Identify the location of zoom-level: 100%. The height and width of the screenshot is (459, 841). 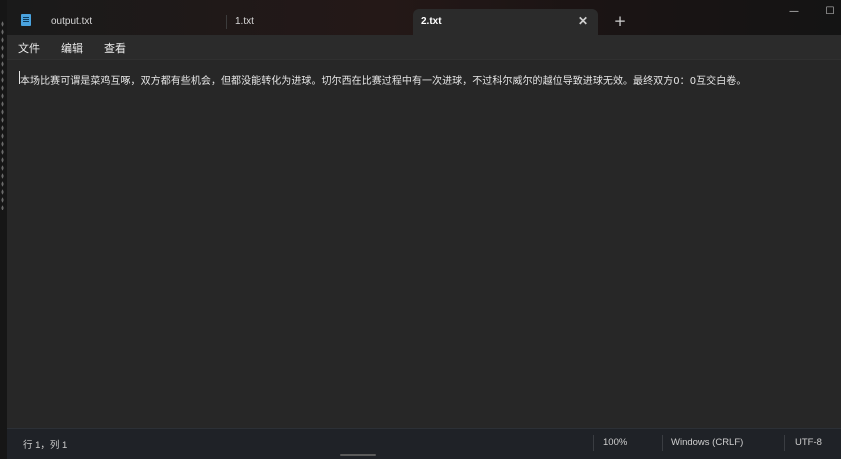
(615, 442).